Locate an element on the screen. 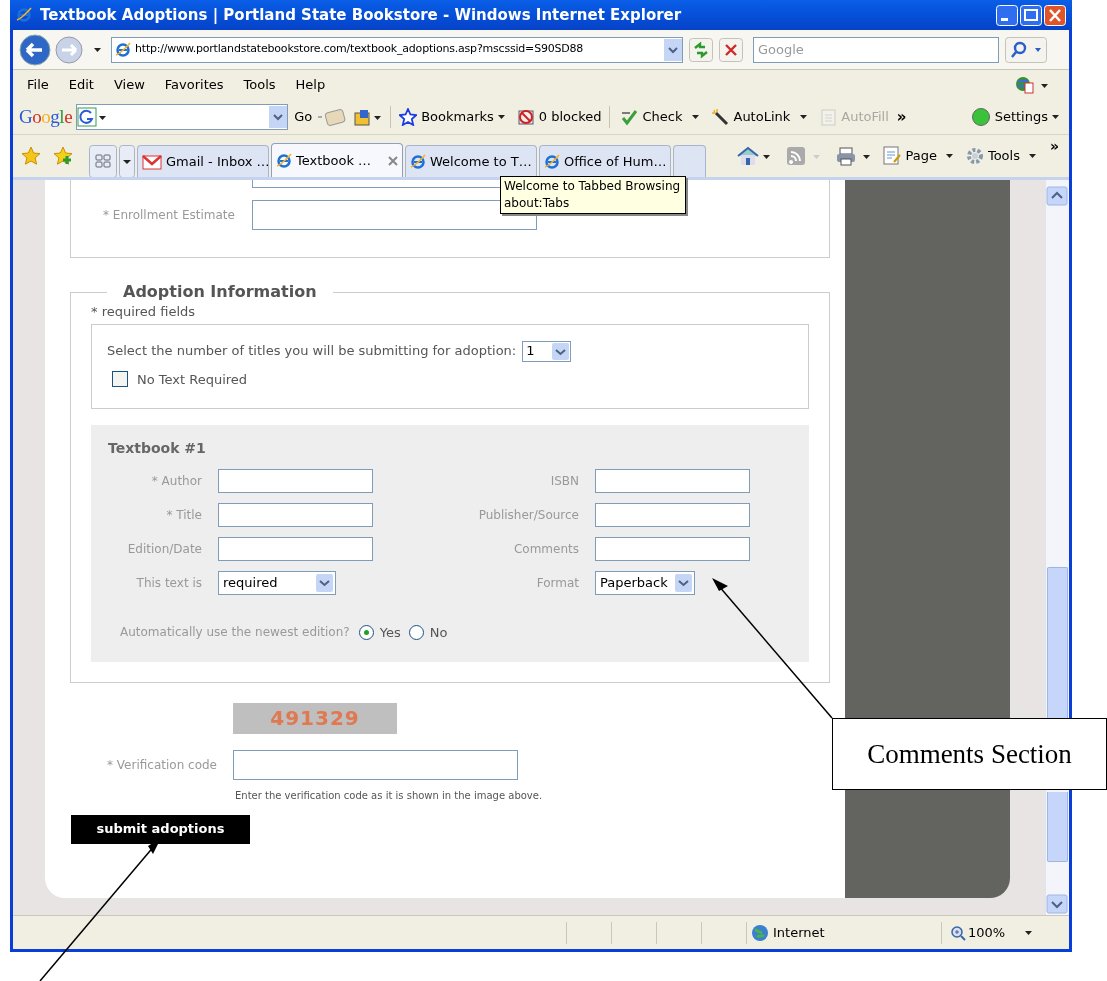  google-search-field is located at coordinates (182, 117).